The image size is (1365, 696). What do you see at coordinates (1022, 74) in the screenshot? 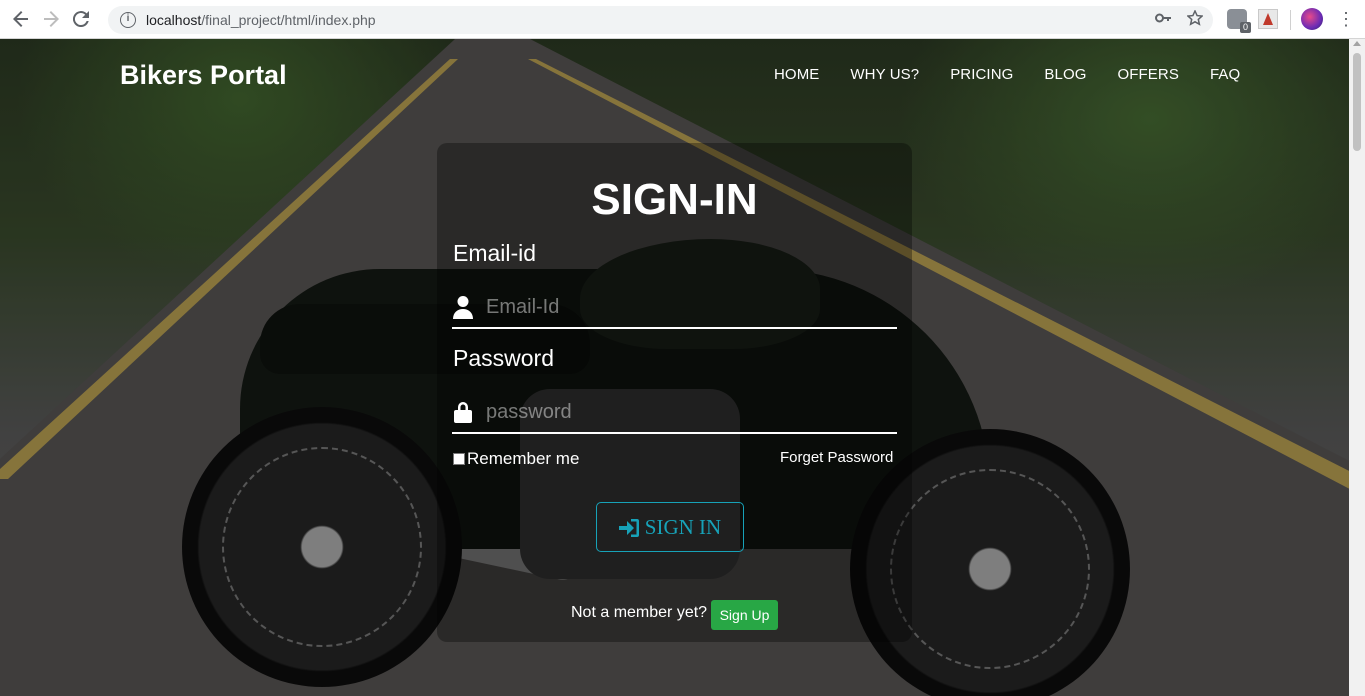
I see `main-nav: HOME WHY US? PRICING BLOG OFFERS FAQ` at bounding box center [1022, 74].